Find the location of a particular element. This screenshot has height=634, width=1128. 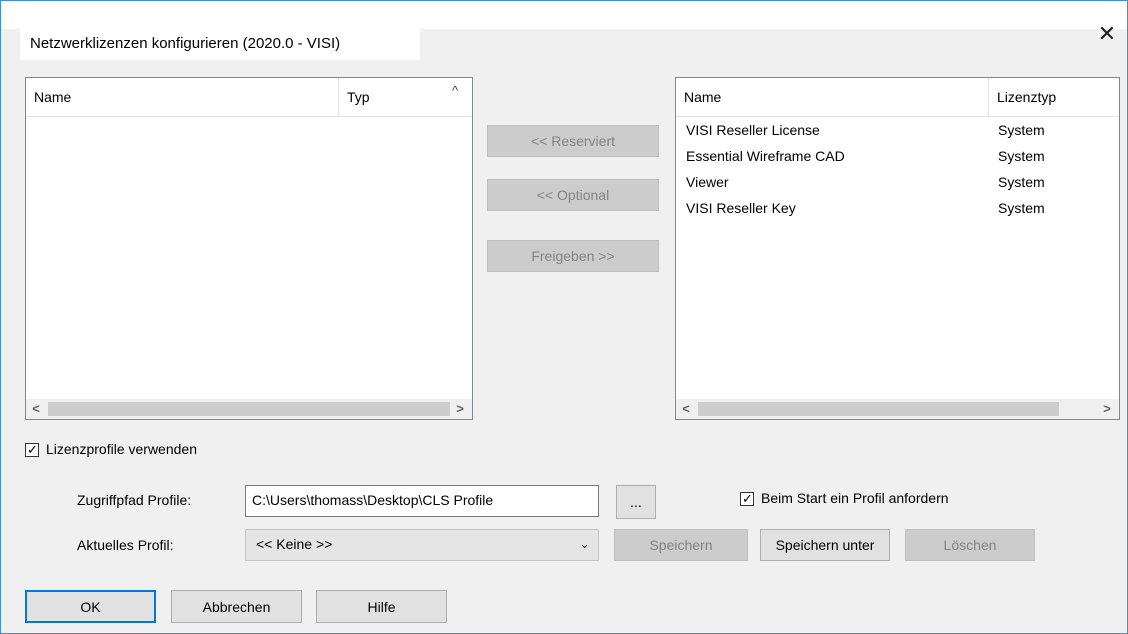

ok-button: OK is located at coordinates (90, 606).